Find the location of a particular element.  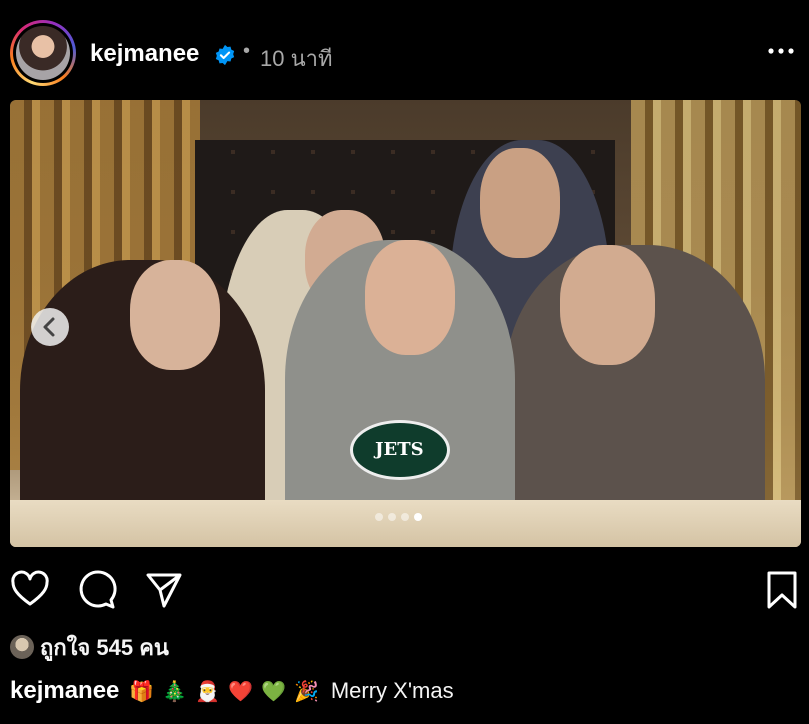

party-emoji: 🎉 is located at coordinates (306, 691).